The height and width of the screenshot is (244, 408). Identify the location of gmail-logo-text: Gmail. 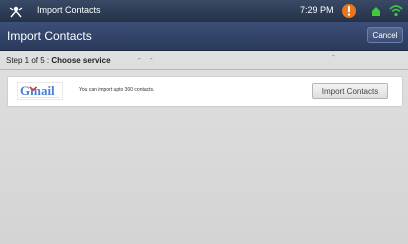
(37, 90).